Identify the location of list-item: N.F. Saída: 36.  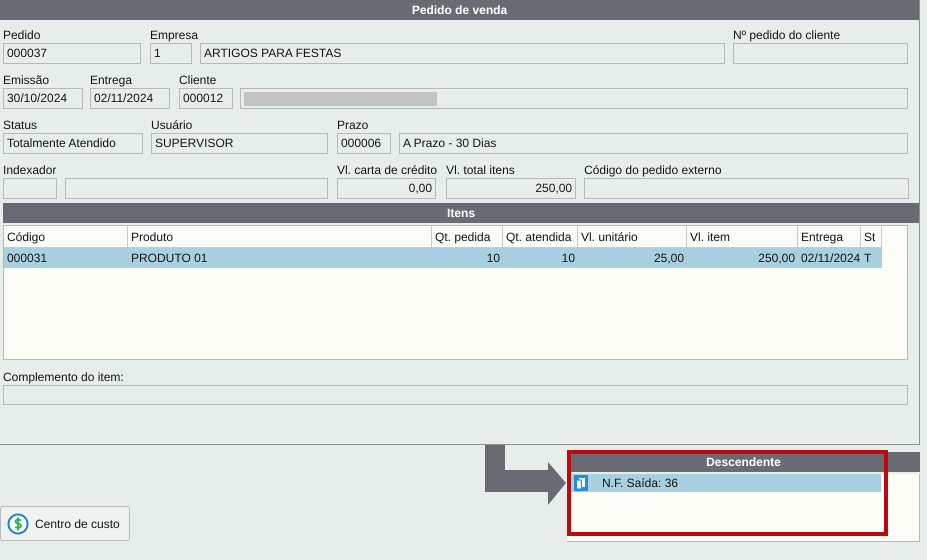
(725, 483).